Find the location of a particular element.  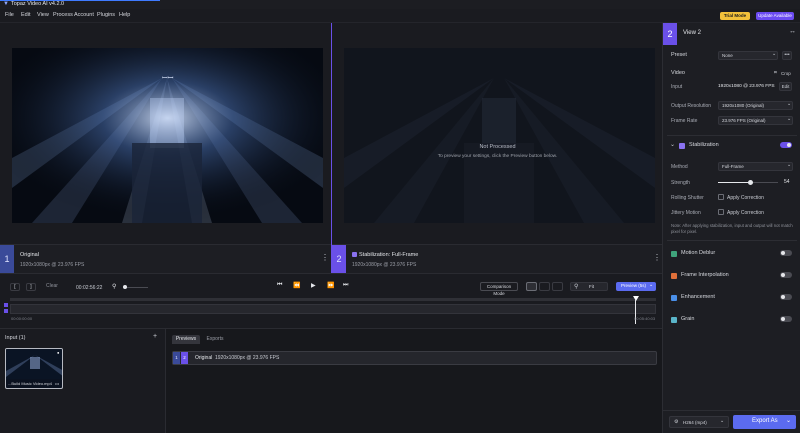

enhancement-toggle is located at coordinates (786, 297).